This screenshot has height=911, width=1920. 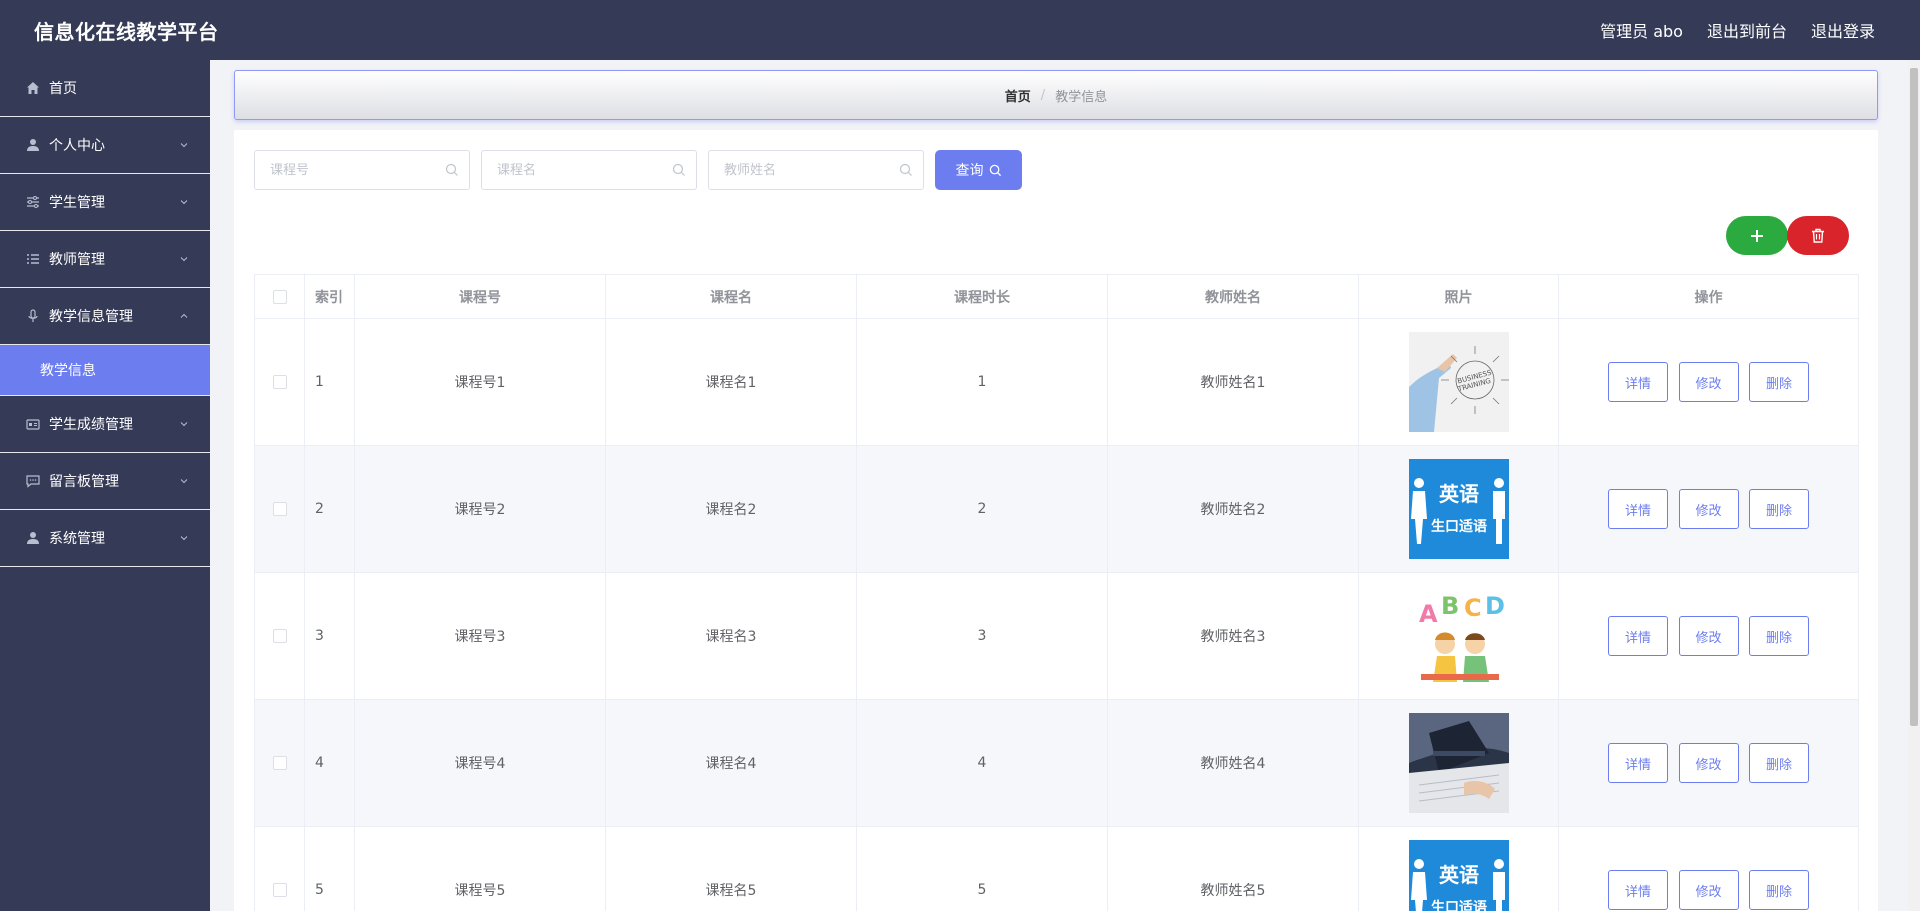 What do you see at coordinates (105, 370) in the screenshot?
I see `sidebar-subitem-teaching-info: 教学信息` at bounding box center [105, 370].